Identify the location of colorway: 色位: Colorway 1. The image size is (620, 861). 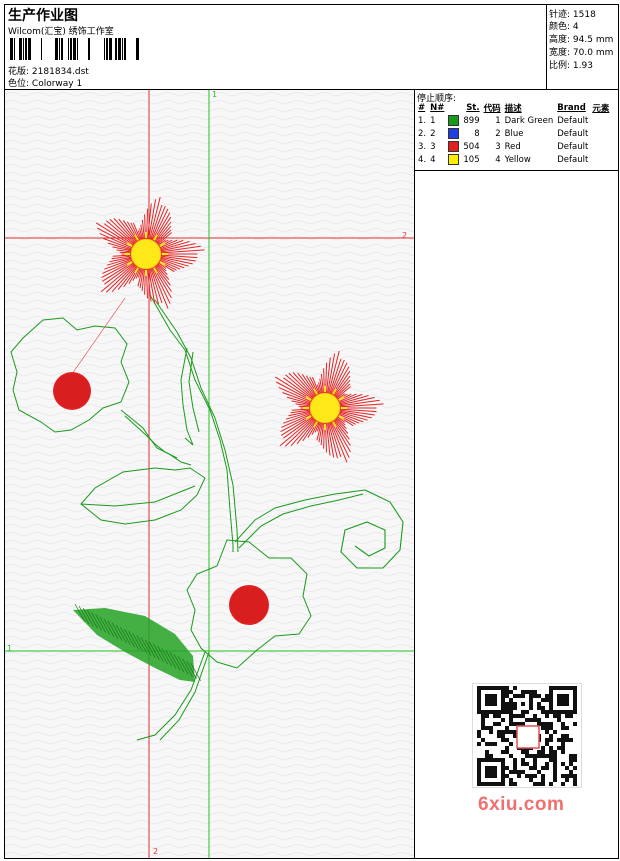
(45, 82).